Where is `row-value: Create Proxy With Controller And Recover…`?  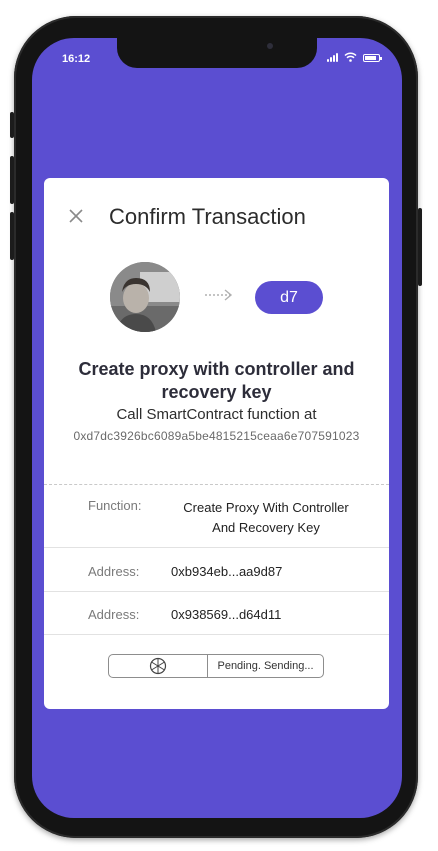
row-value: Create Proxy With Controller And Recover… is located at coordinates (266, 517).